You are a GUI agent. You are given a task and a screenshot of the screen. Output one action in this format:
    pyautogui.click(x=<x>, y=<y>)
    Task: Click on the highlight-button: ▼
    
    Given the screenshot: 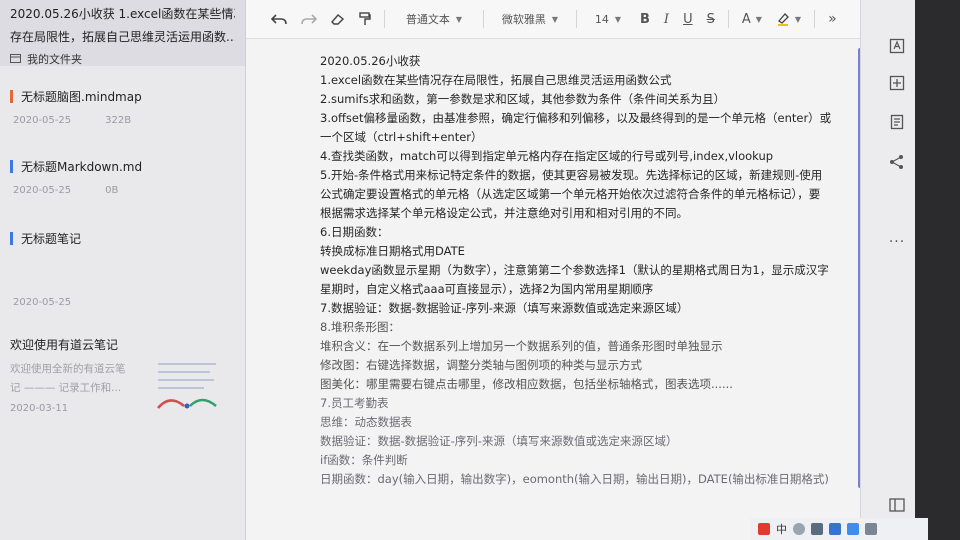 What is the action you would take?
    pyautogui.click(x=788, y=19)
    